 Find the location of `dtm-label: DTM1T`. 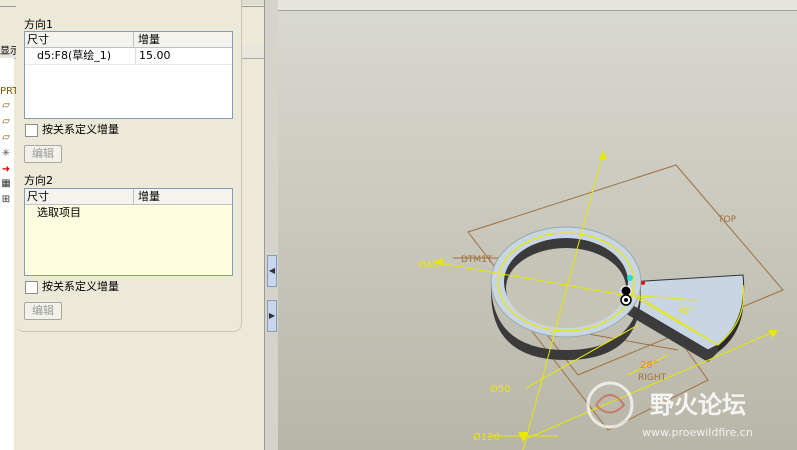

dtm-label: DTM1T is located at coordinates (477, 260).